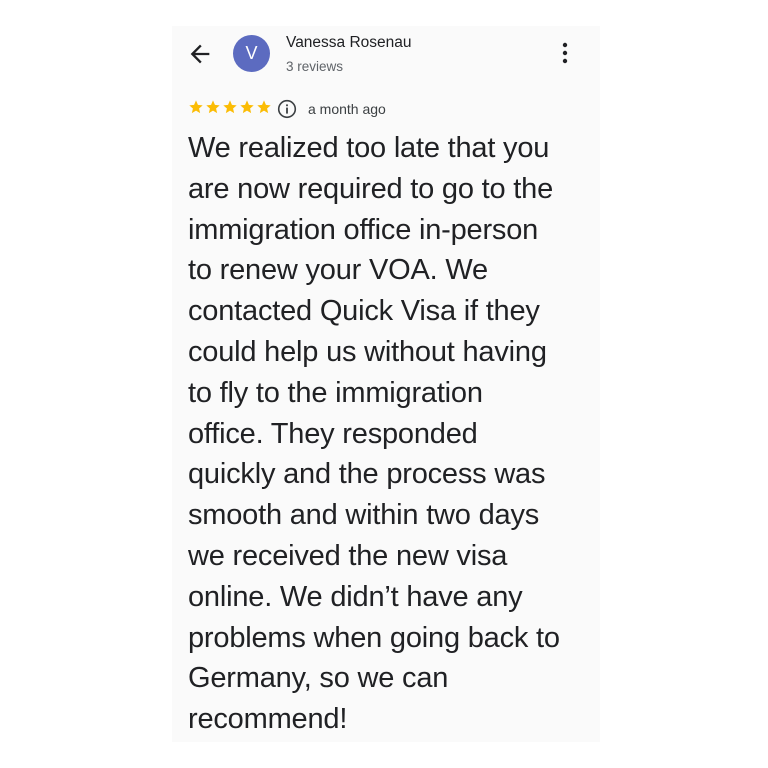 This screenshot has width=768, height=768. What do you see at coordinates (370, 188) in the screenshot?
I see `review-text-line: are now required to go to the` at bounding box center [370, 188].